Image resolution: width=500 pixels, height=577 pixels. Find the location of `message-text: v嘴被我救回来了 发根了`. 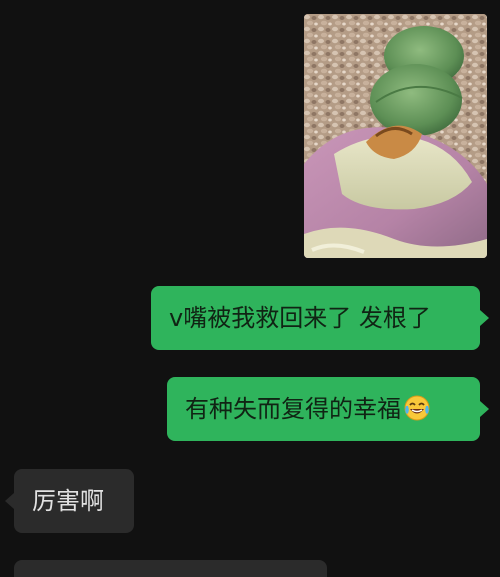

message-text: v嘴被我救回来了 发根了 is located at coordinates (300, 318).